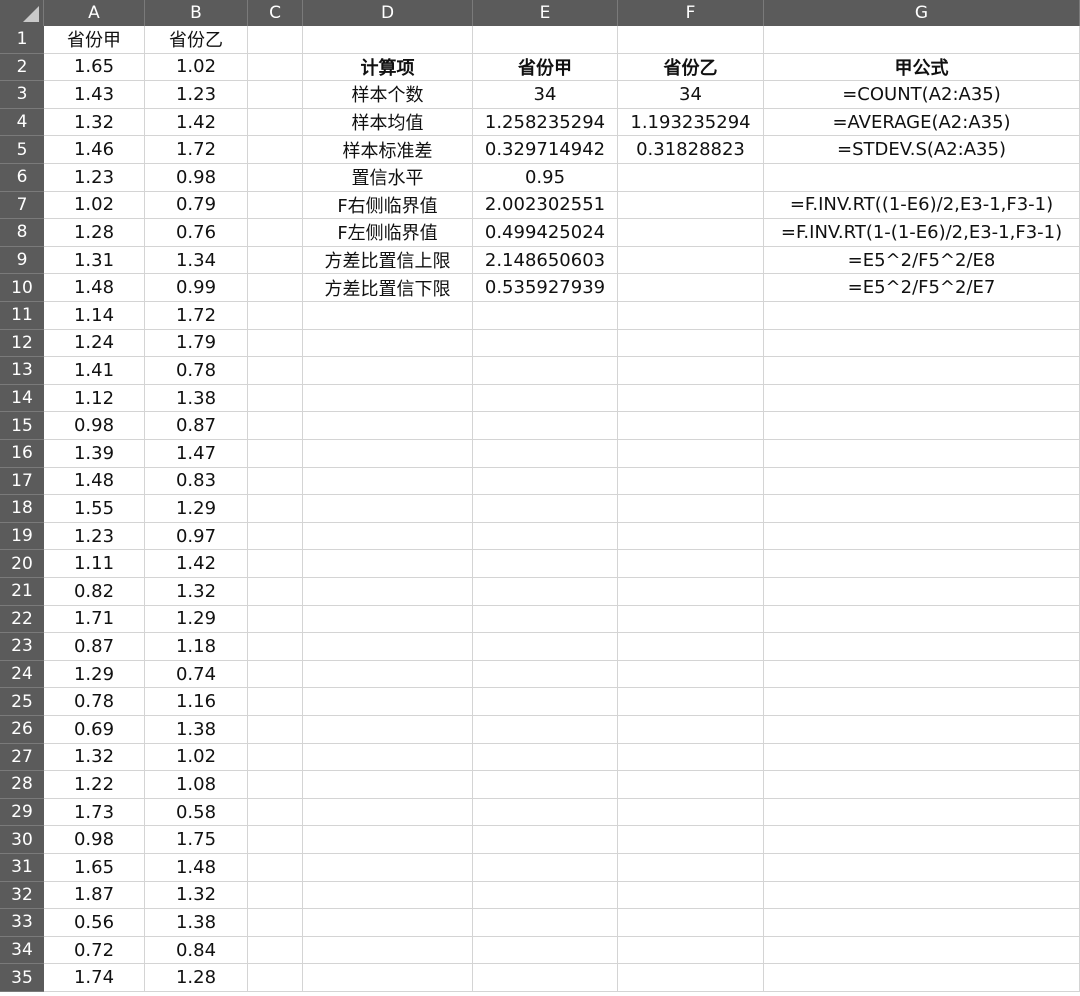 The image size is (1080, 996). I want to click on cell-b8: 0.76, so click(196, 233).